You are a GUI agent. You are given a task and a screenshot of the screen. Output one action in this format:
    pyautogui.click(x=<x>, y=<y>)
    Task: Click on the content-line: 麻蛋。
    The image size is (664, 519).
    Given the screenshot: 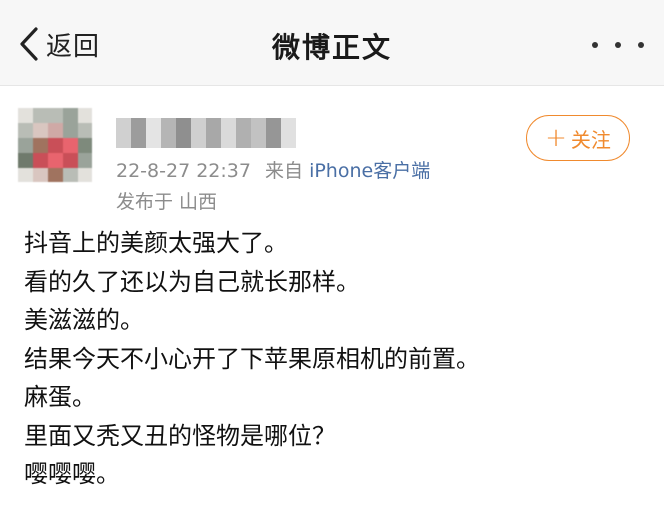 What is the action you would take?
    pyautogui.click(x=60, y=397)
    